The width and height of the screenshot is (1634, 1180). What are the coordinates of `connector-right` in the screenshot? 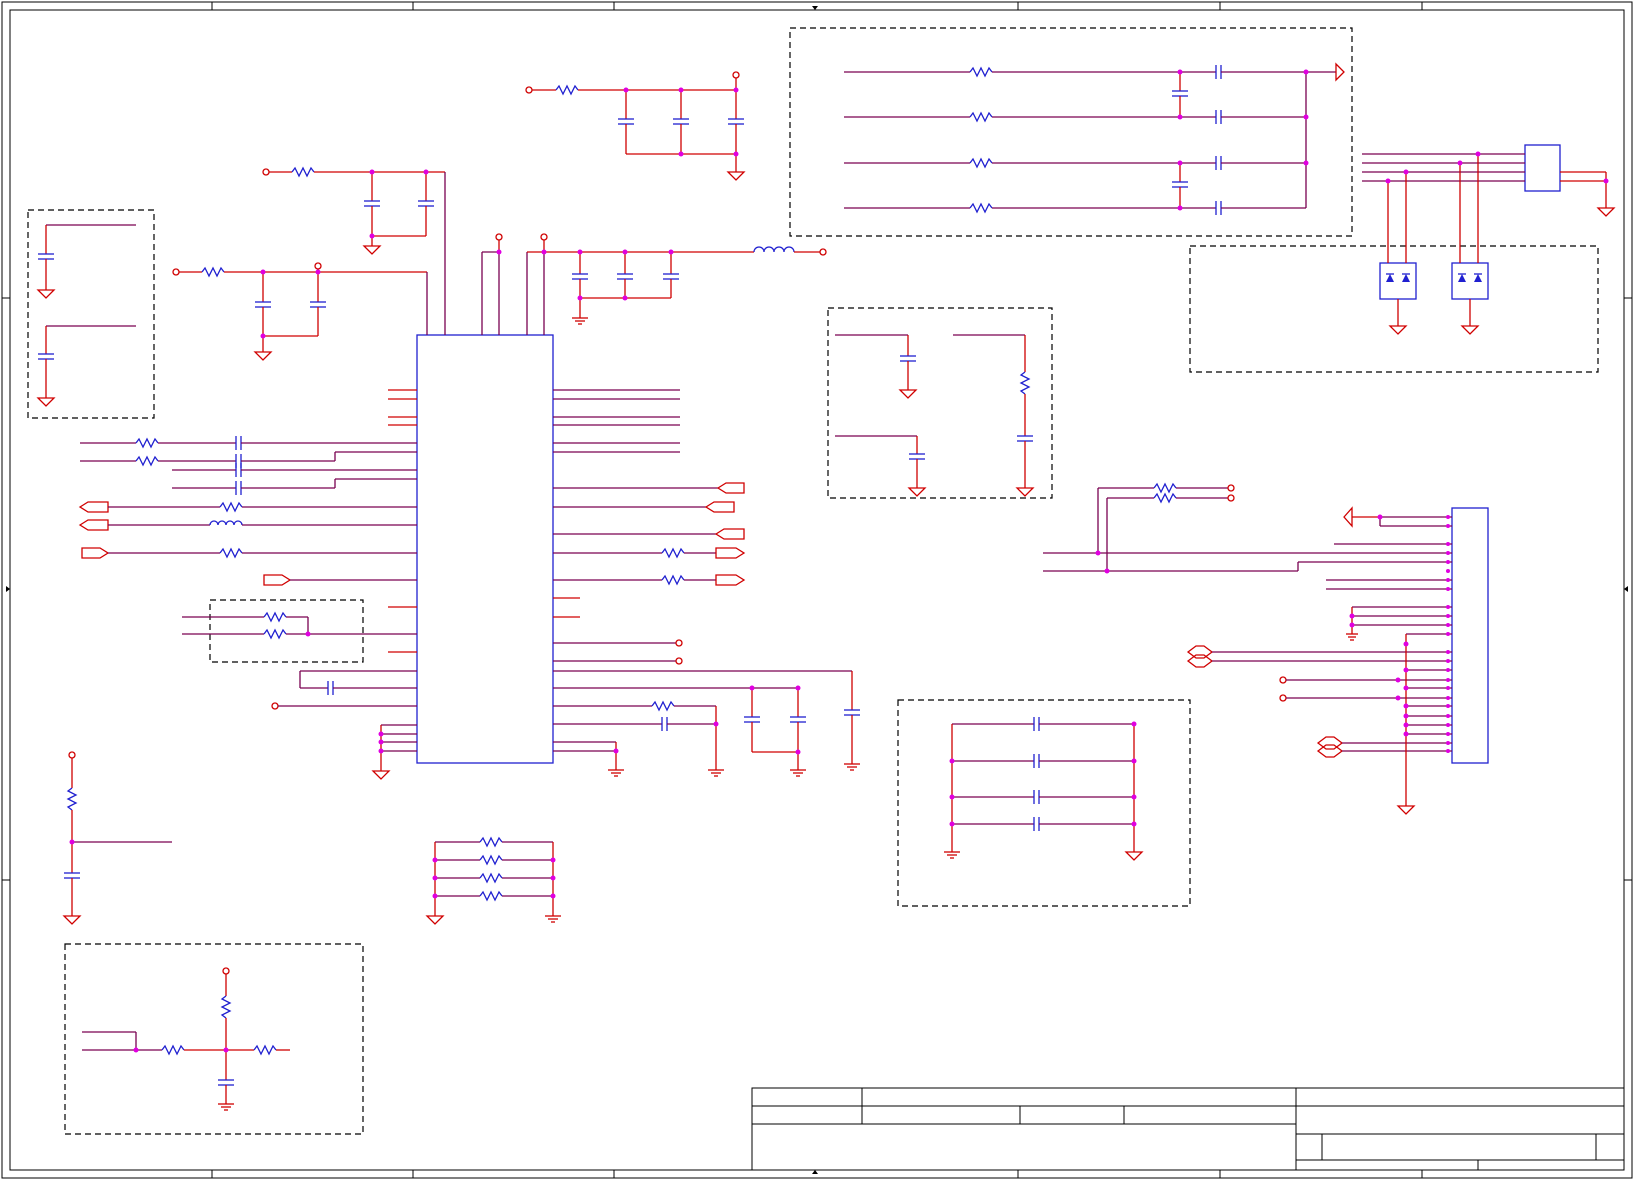 It's located at (1470, 635).